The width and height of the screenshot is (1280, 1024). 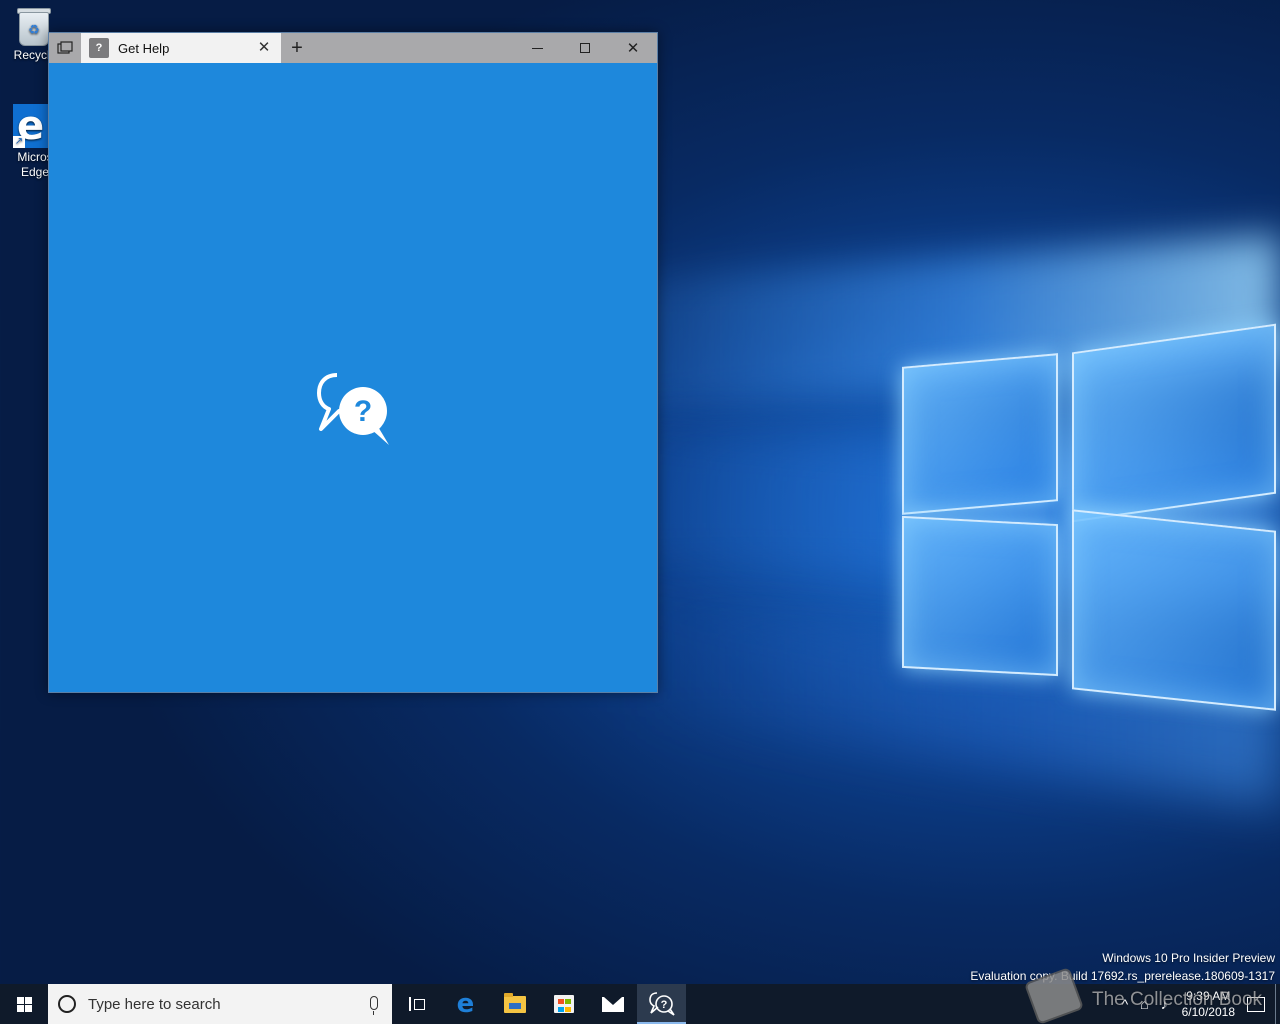 What do you see at coordinates (154, 1004) in the screenshot?
I see `search-placeholder: Type here to search` at bounding box center [154, 1004].